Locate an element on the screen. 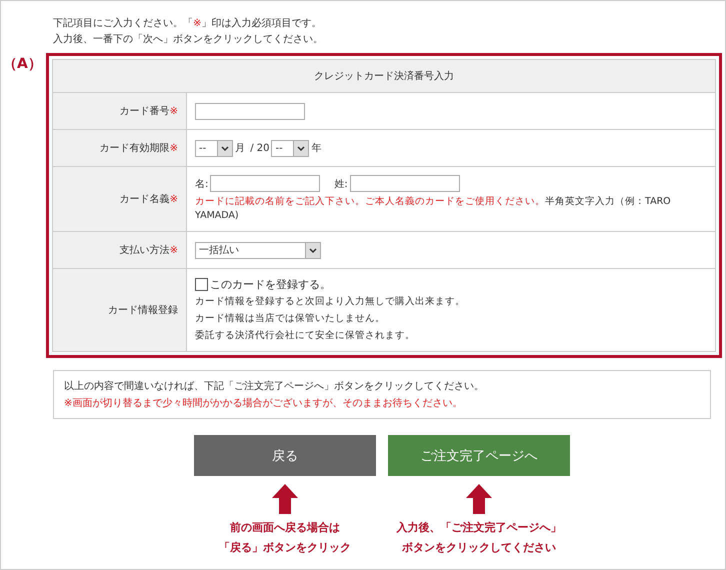  caption-text: 入力後、「ご注文完了ページへ」 is located at coordinates (479, 528).